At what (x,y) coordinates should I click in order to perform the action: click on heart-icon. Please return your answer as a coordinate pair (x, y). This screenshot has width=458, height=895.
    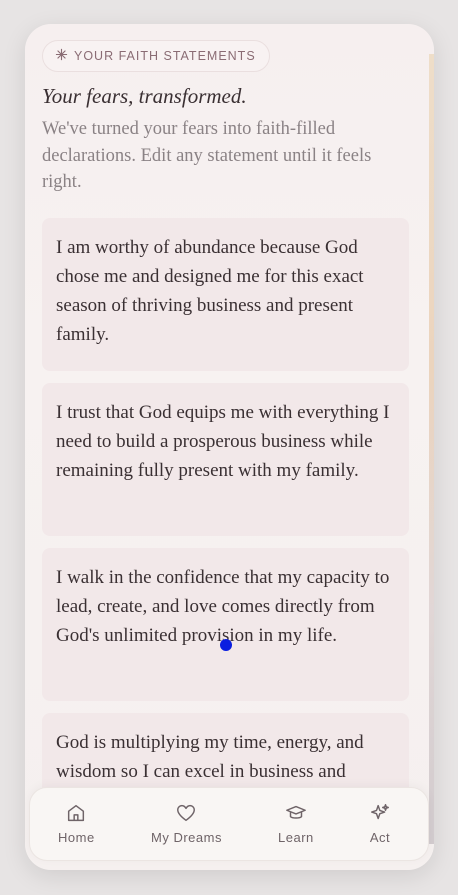
    Looking at the image, I should click on (186, 816).